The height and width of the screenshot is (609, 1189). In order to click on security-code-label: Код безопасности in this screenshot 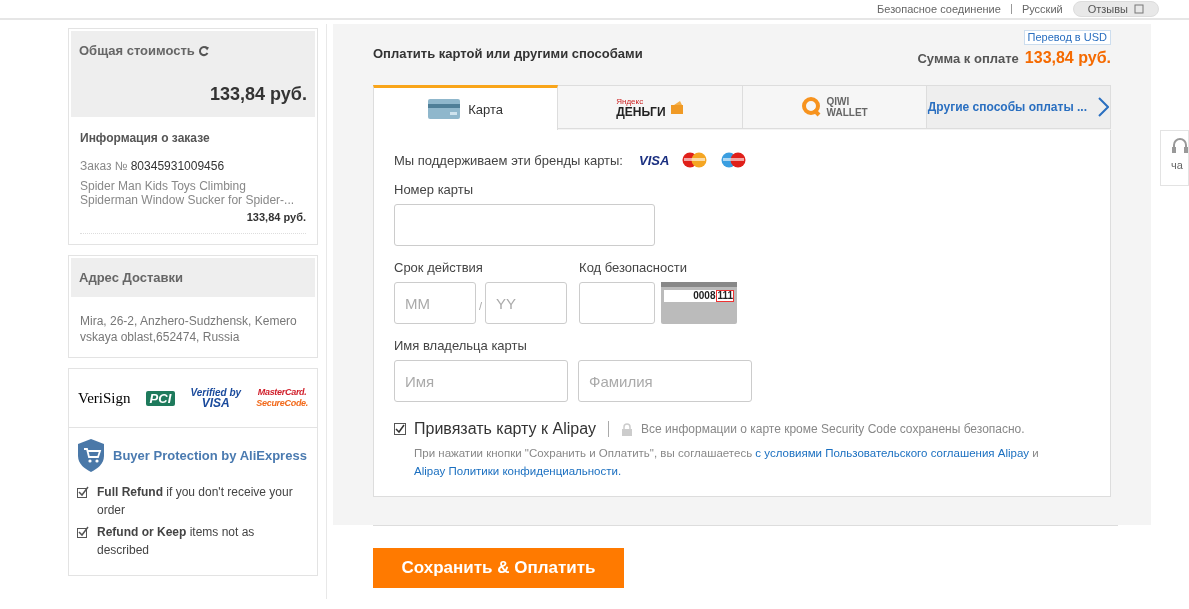, I will do `click(633, 267)`.